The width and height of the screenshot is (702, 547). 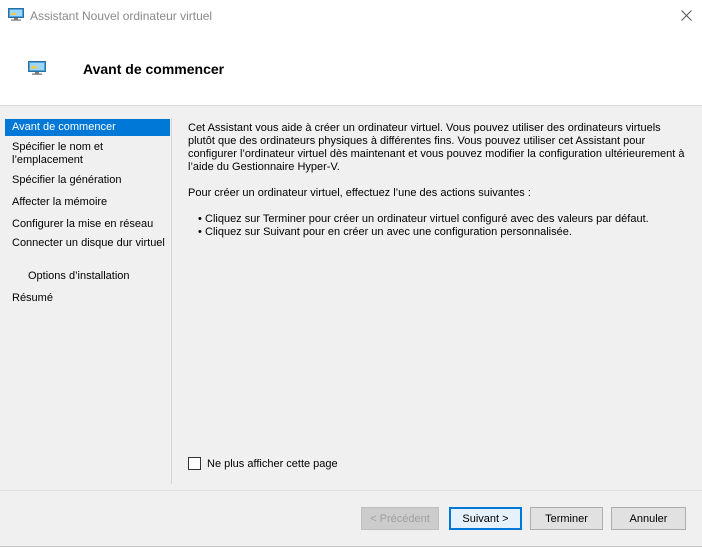 I want to click on step-specifier-nom: Spécifier le nom et l’emplacement, so click(x=87, y=154).